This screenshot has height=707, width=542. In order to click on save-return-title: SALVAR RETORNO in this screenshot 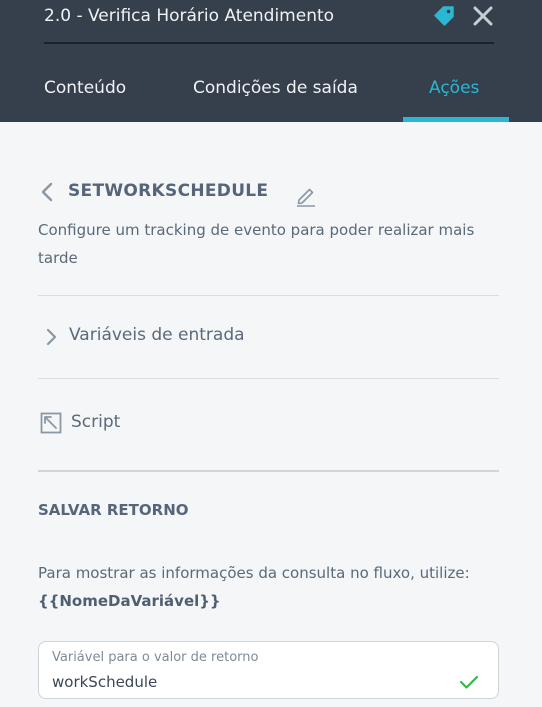, I will do `click(113, 510)`.